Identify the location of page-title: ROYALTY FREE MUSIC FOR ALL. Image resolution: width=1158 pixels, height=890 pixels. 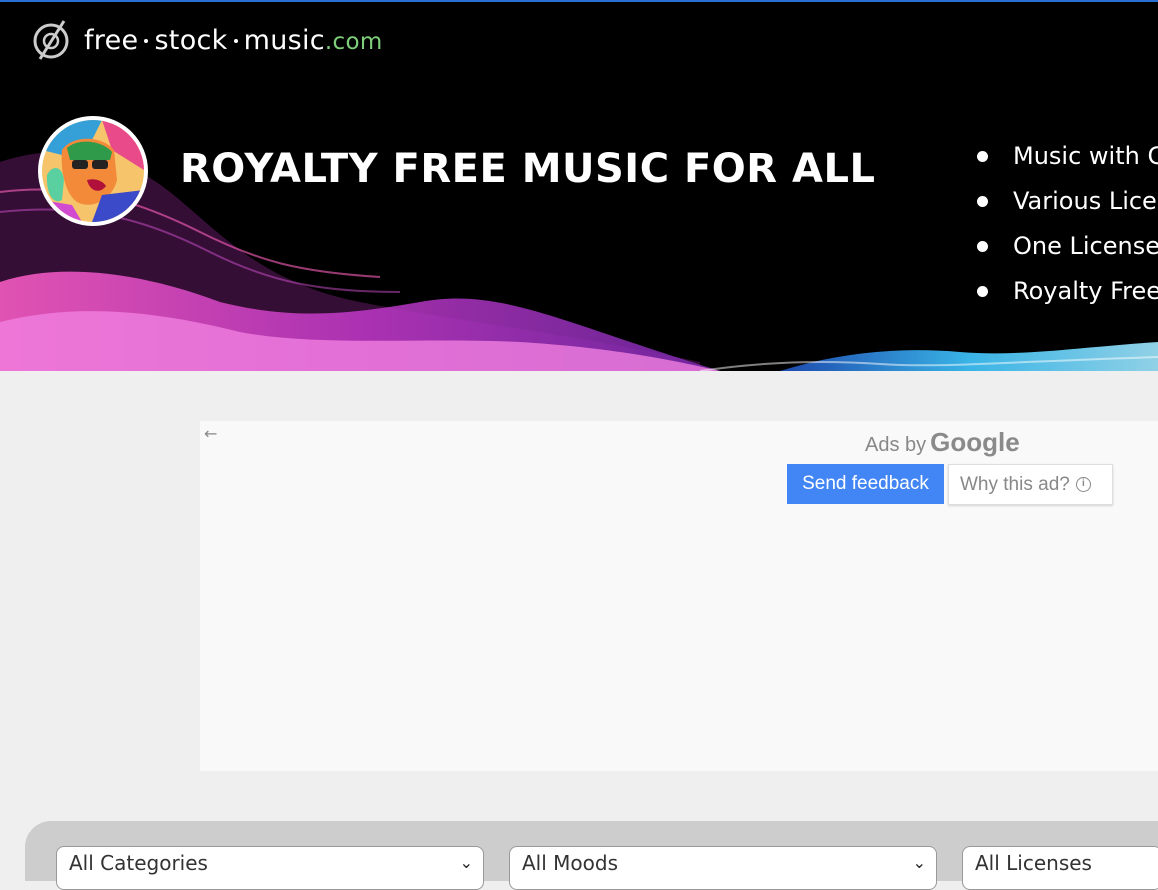
(528, 169).